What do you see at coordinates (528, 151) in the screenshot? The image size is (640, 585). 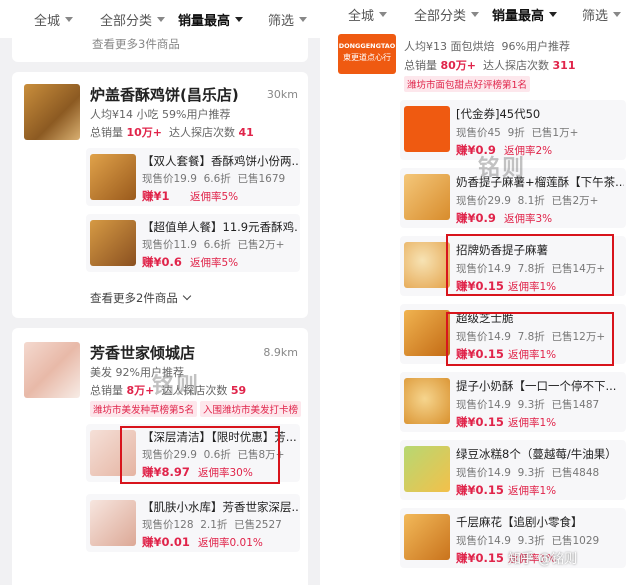 I see `deal-commission-rate: 返佣率2%` at bounding box center [528, 151].